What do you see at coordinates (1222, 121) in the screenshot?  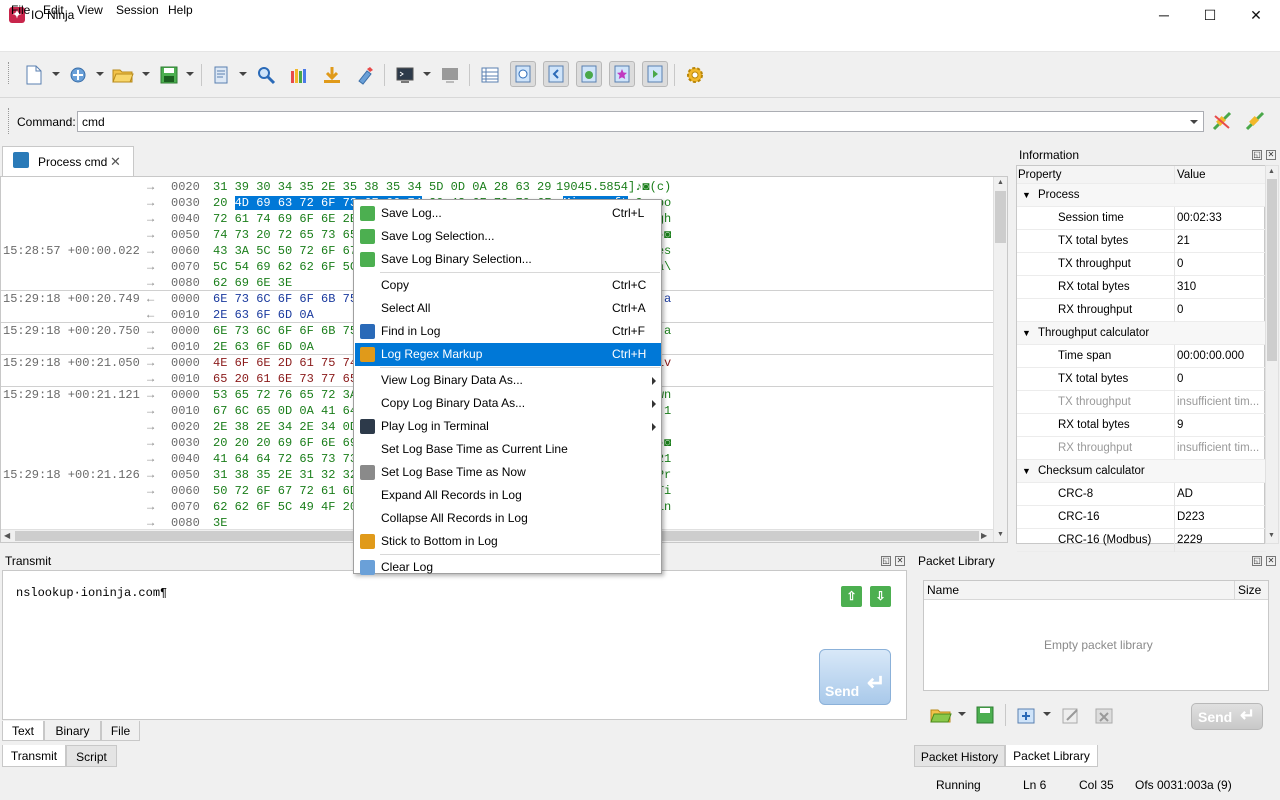 I see `disconnect-icon` at bounding box center [1222, 121].